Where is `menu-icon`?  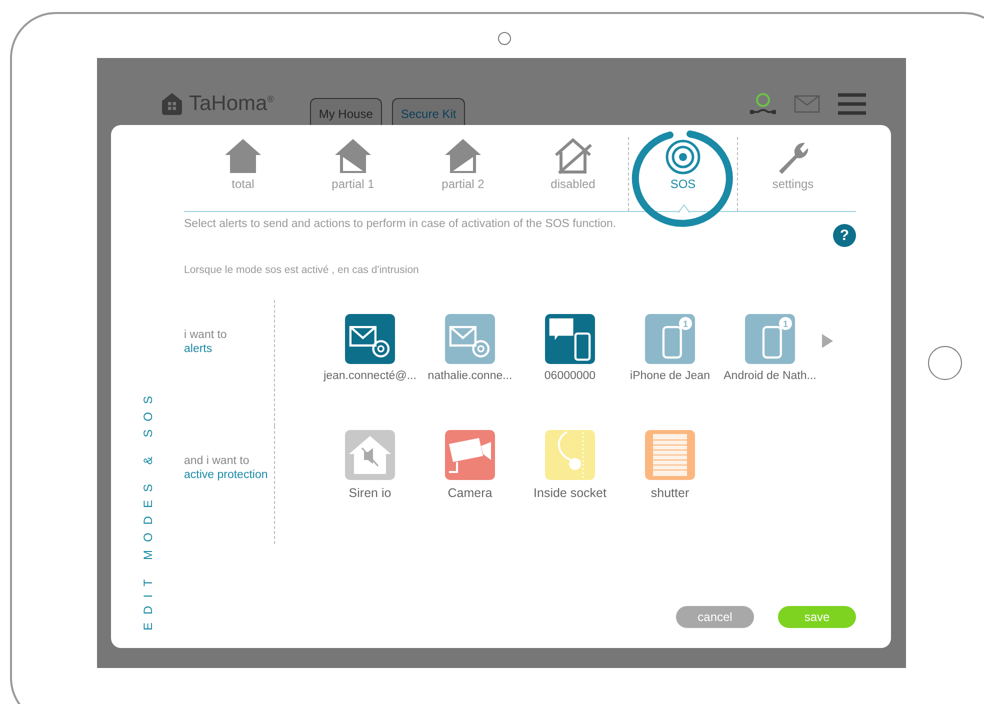
menu-icon is located at coordinates (852, 104).